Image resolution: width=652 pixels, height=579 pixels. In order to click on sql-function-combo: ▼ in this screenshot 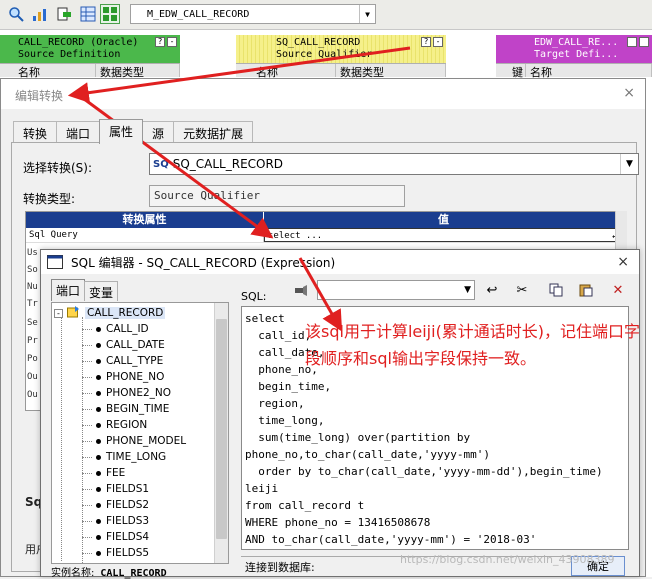, I will do `click(396, 290)`.